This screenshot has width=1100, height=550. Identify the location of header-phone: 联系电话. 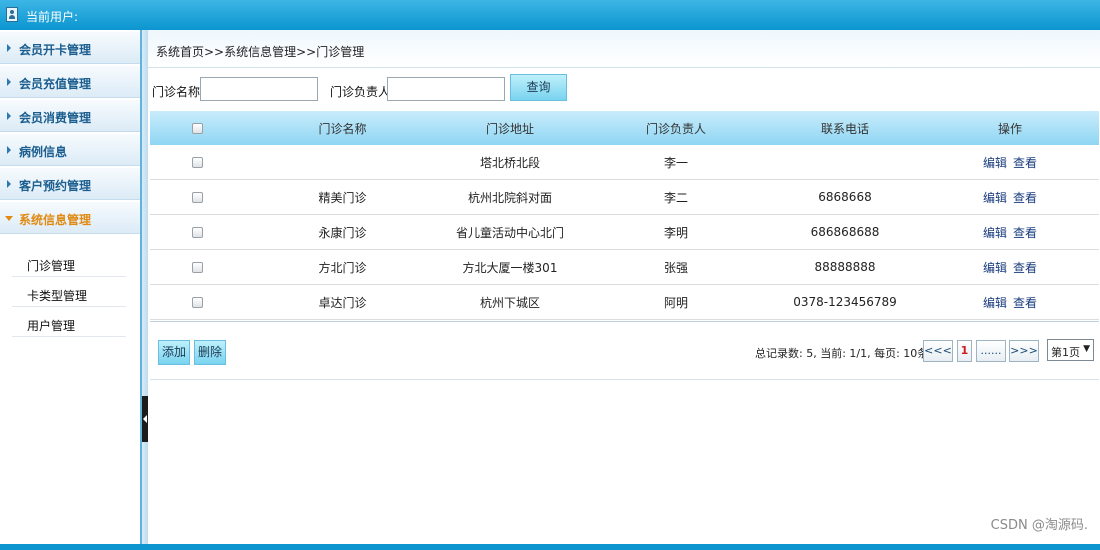
(844, 128).